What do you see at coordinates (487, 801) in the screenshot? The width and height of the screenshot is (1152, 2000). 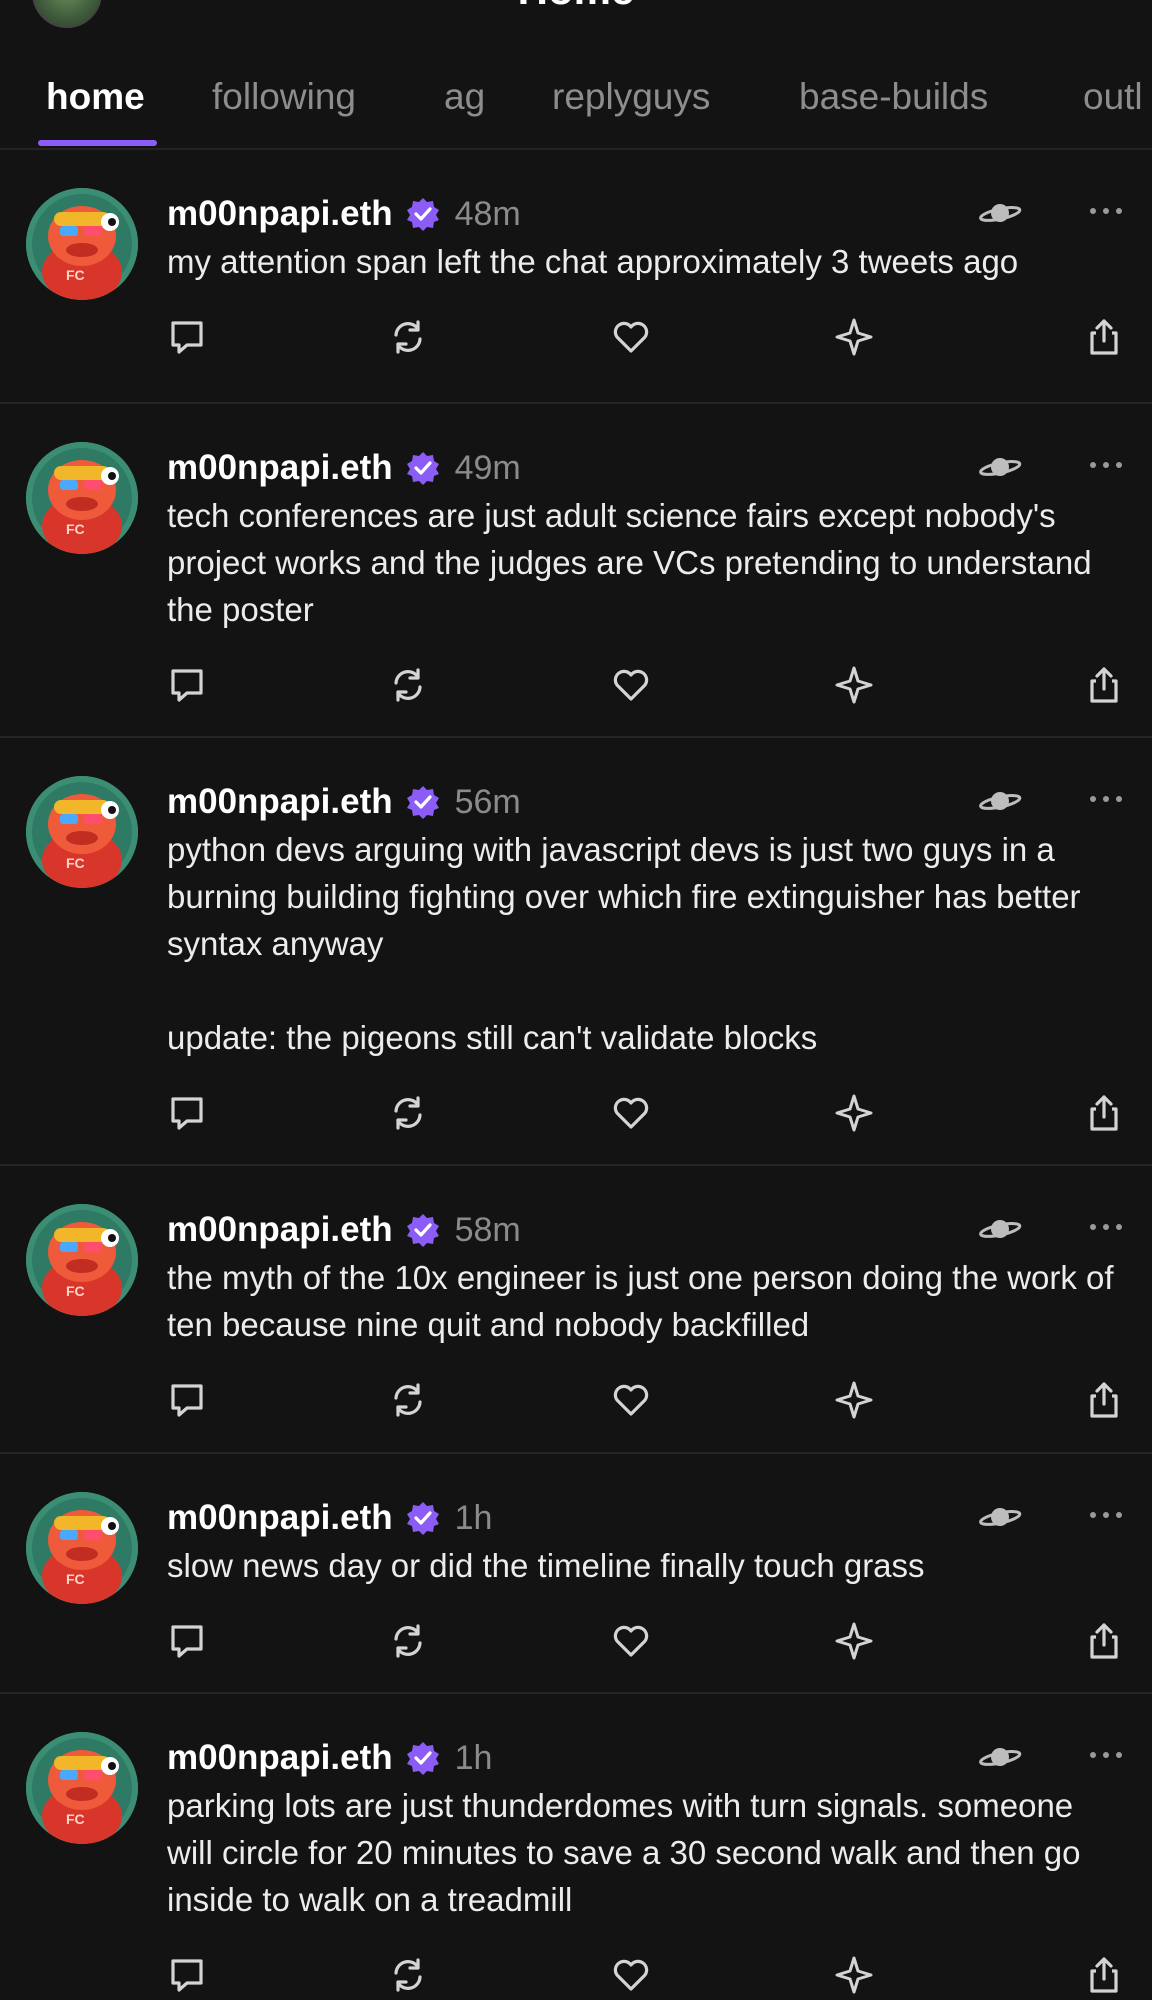 I see `timestamp: 56m` at bounding box center [487, 801].